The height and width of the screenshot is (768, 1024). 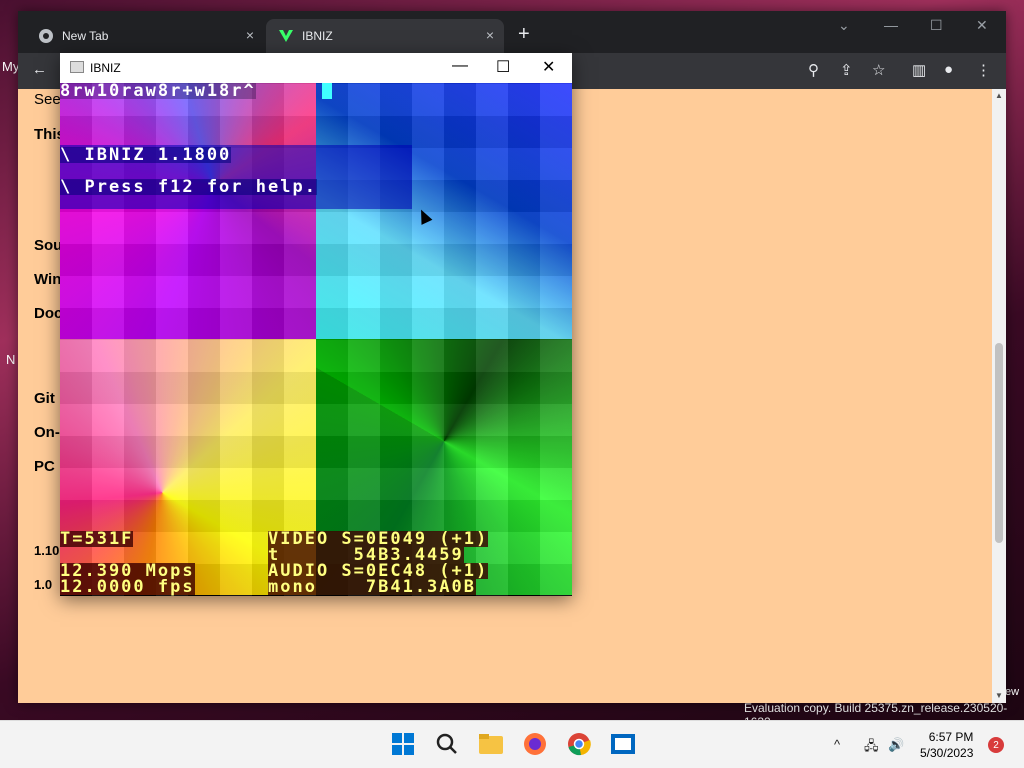 I want to click on tab-ibniz: IBNIZ ×, so click(x=385, y=36).